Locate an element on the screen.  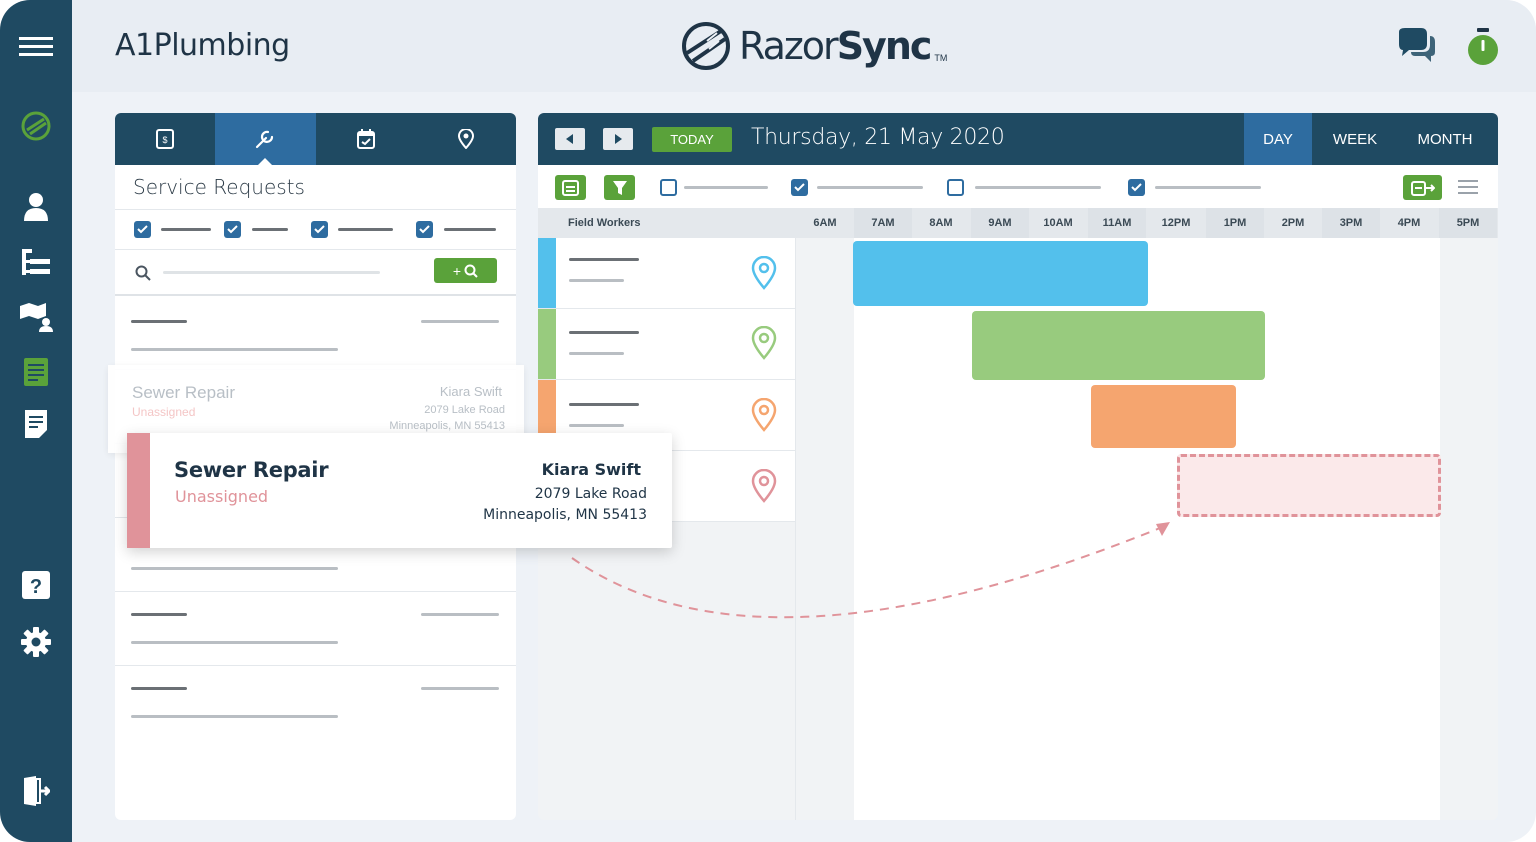
prev-day-button is located at coordinates (570, 139).